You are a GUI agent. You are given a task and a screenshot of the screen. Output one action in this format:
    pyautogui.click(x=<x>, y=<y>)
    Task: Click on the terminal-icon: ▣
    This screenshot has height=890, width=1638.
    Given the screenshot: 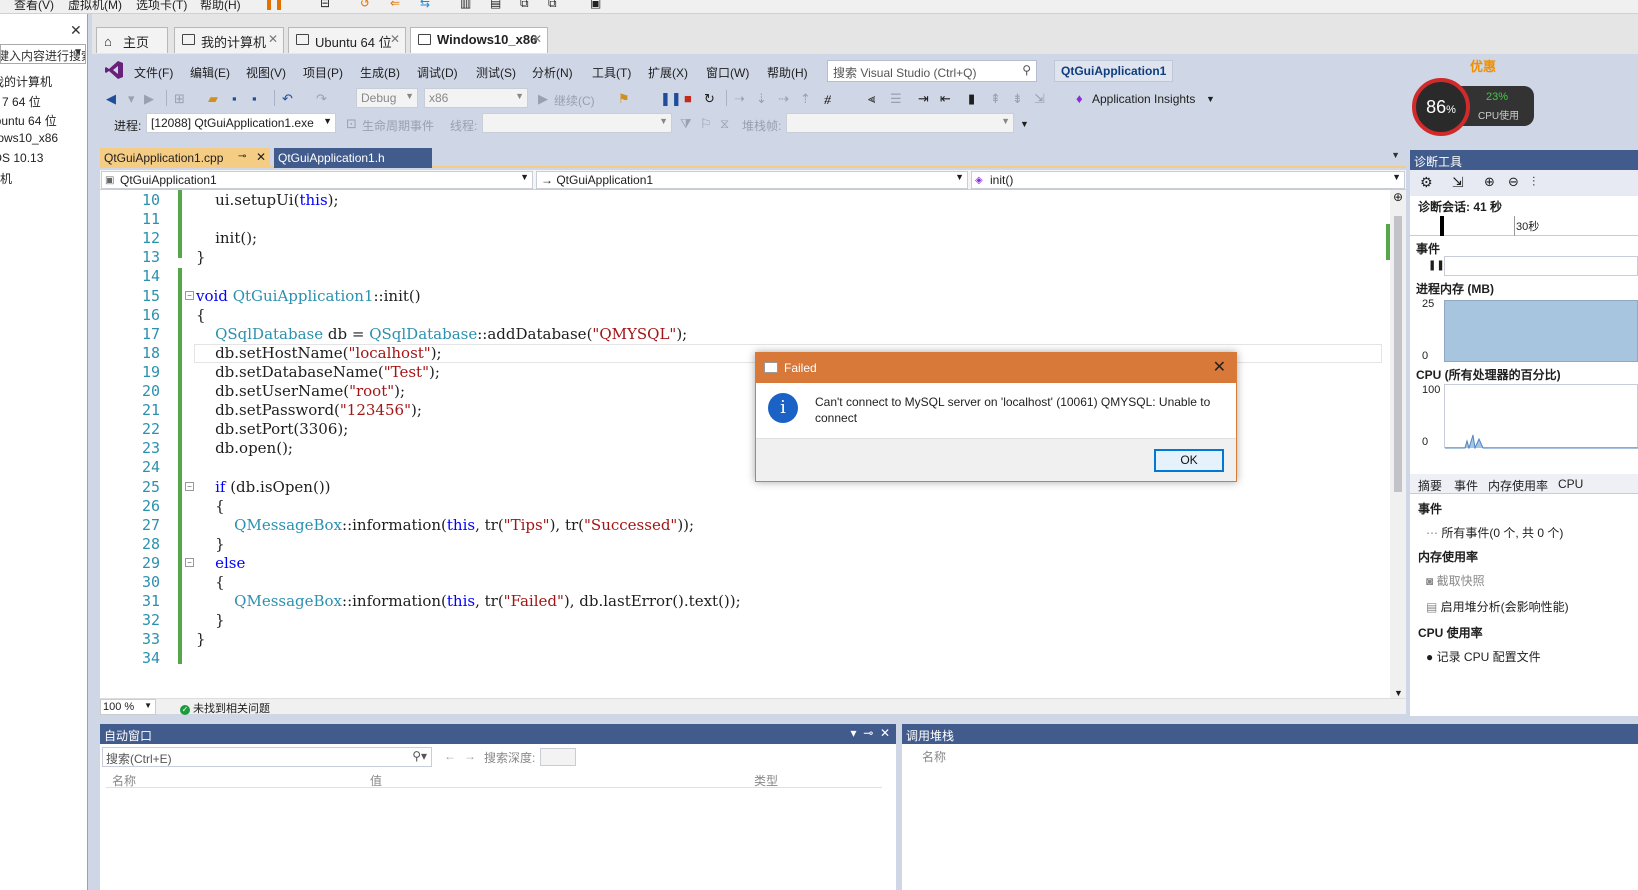 What is the action you would take?
    pyautogui.click(x=595, y=5)
    